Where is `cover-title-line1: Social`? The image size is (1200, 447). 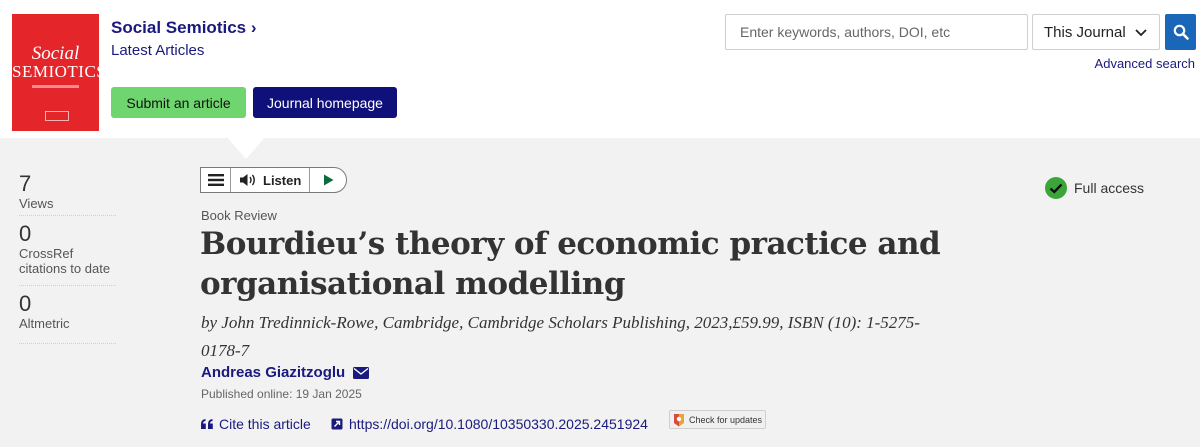 cover-title-line1: Social is located at coordinates (55, 53).